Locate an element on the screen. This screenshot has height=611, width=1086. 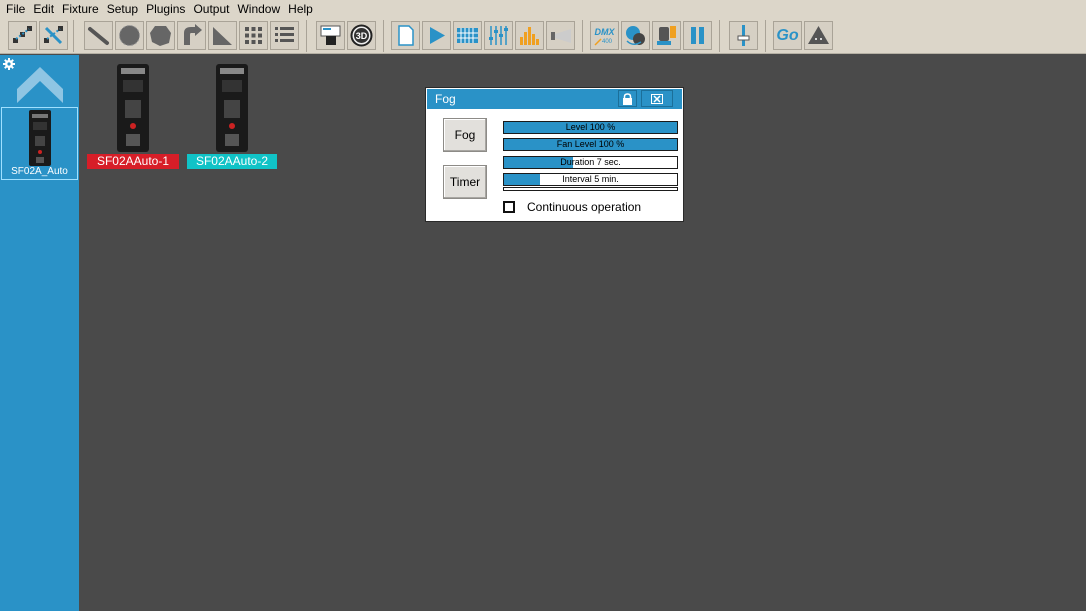
play-icon is located at coordinates (437, 35).